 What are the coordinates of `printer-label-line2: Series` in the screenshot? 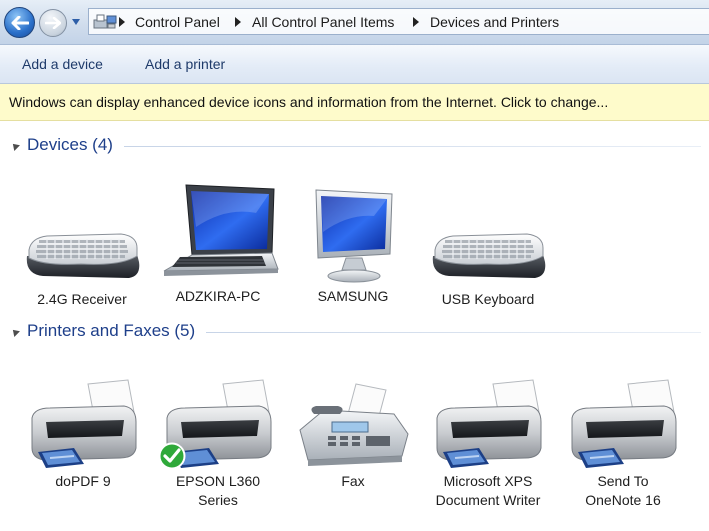 It's located at (218, 500).